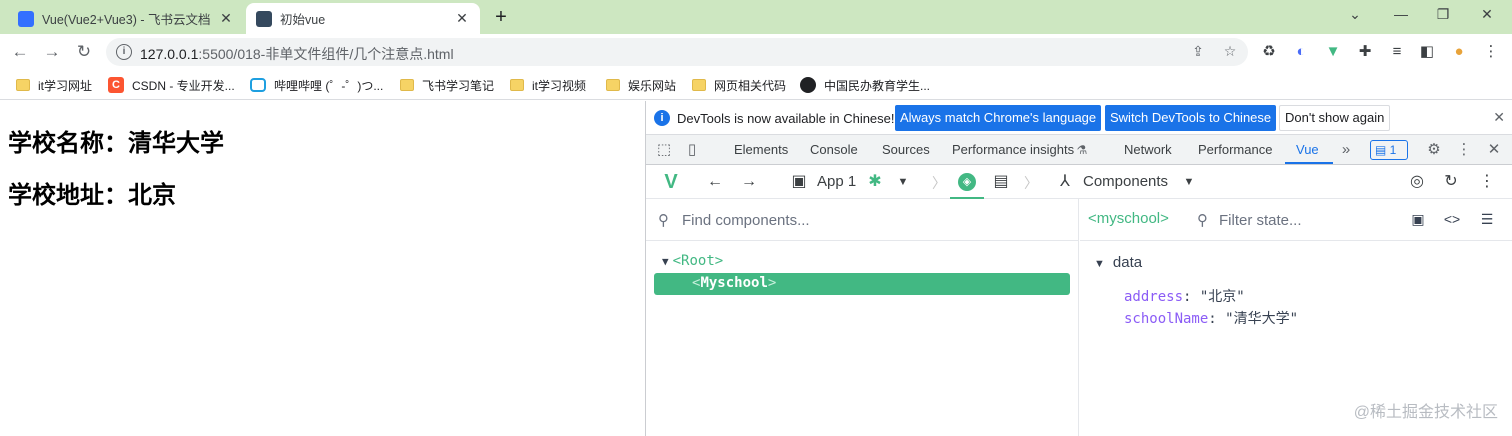 The height and width of the screenshot is (436, 1512). What do you see at coordinates (1013, 149) in the screenshot?
I see `tab-performance-insights: Performance insights` at bounding box center [1013, 149].